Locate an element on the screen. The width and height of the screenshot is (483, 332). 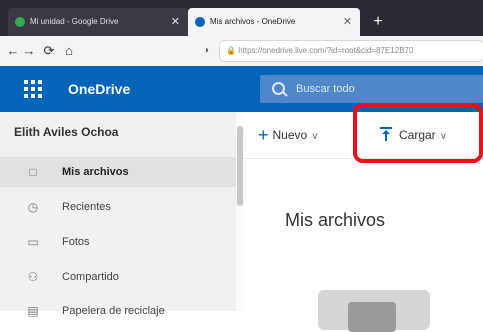
search-box: Buscar todo is located at coordinates (371, 89).